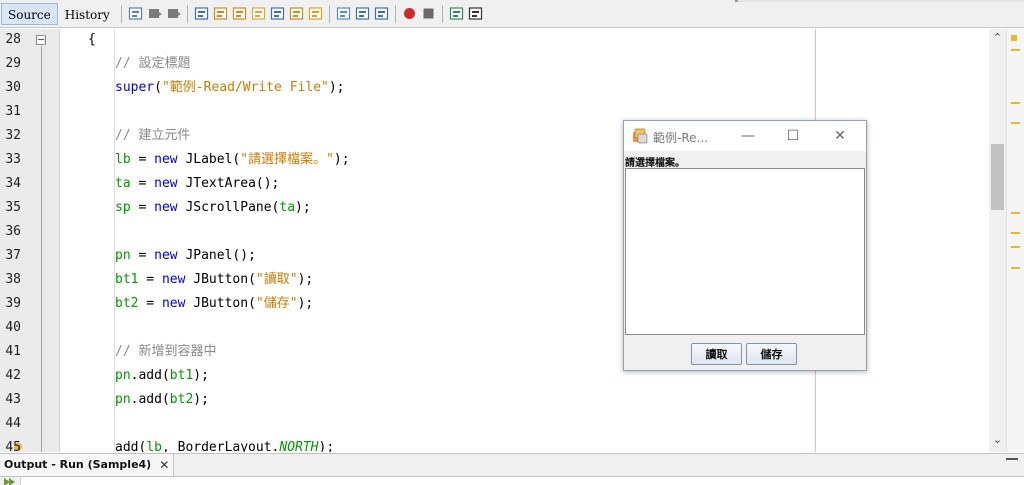  What do you see at coordinates (276, 303) in the screenshot?
I see `code-token: "儲存"` at bounding box center [276, 303].